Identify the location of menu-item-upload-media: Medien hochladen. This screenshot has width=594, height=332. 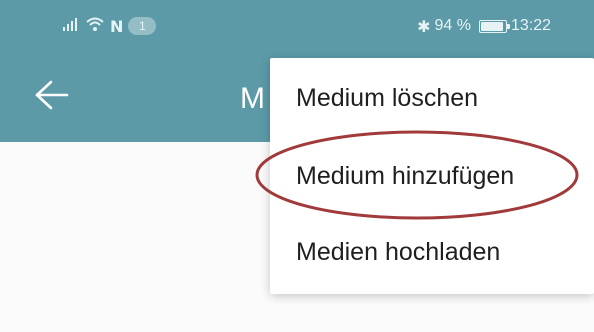
(432, 252).